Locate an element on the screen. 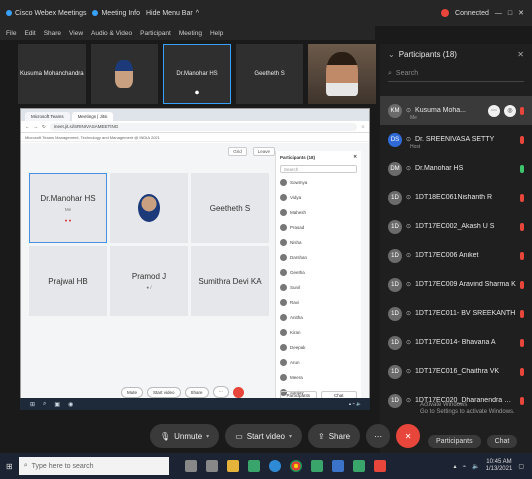 The width and height of the screenshot is (532, 479). menu-audio-video: Audio & Video is located at coordinates (111, 33).